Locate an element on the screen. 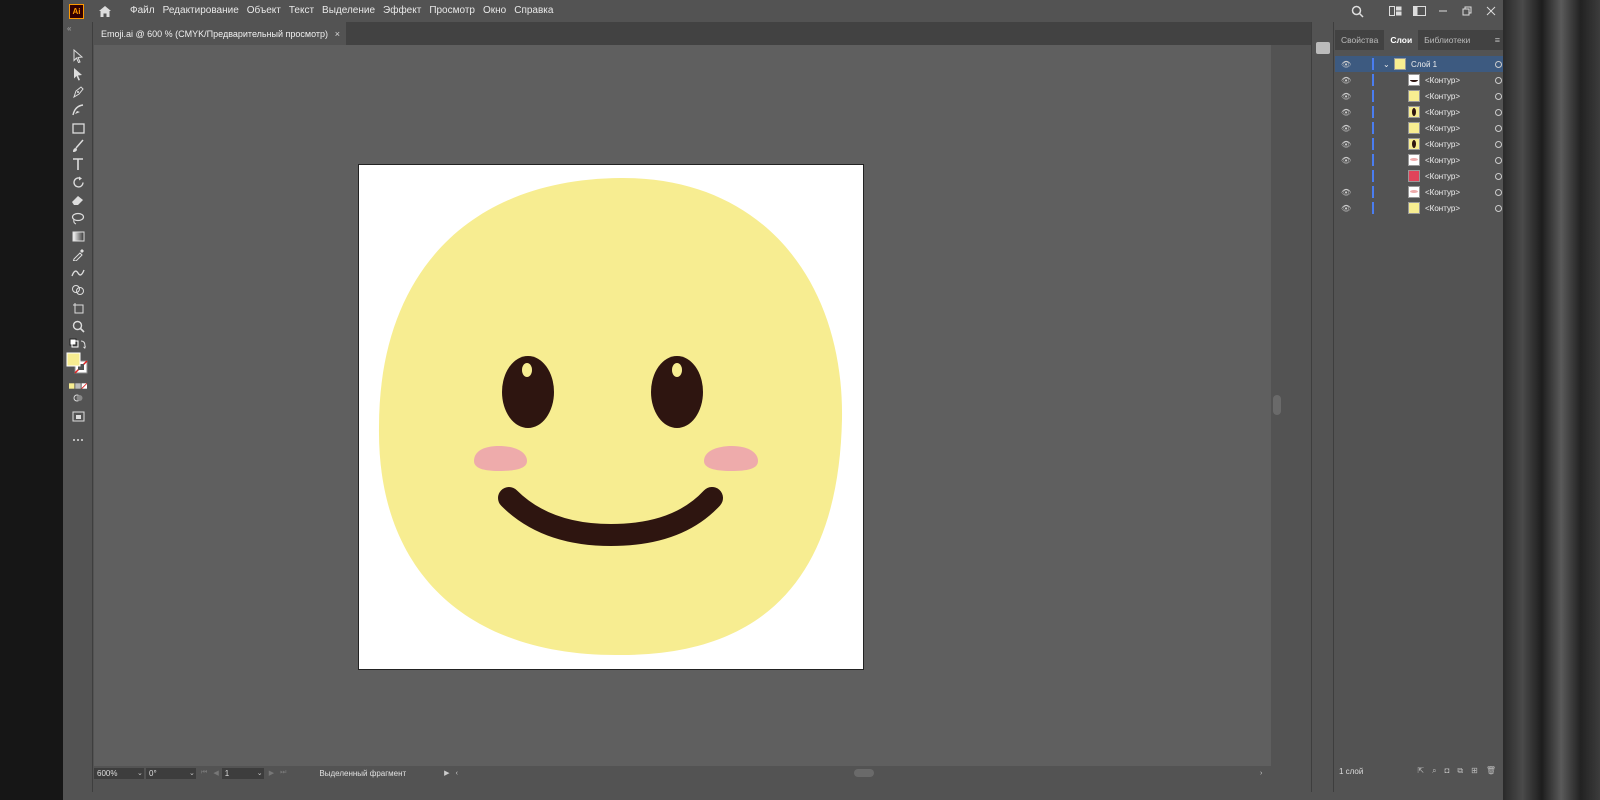 This screenshot has height=800, width=1600. new-layer-icon: ⊞ is located at coordinates (1474, 771).